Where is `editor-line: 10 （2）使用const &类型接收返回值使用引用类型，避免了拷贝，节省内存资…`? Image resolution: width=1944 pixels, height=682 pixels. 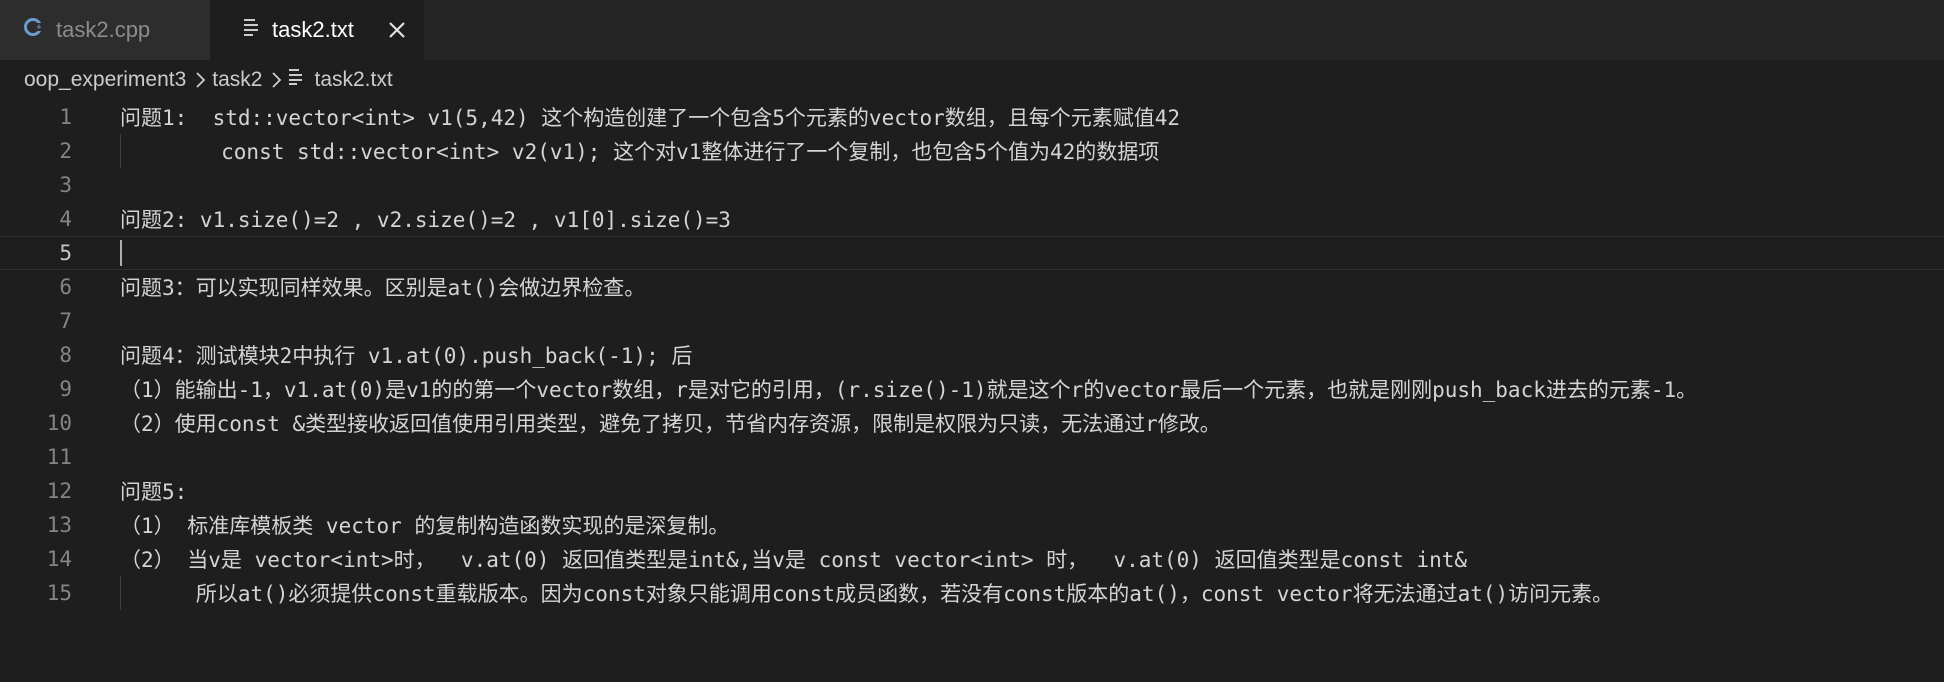
editor-line: 10 （2）使用const &类型接收返回值使用引用类型，避免了拷贝，节省内存资… is located at coordinates (972, 423).